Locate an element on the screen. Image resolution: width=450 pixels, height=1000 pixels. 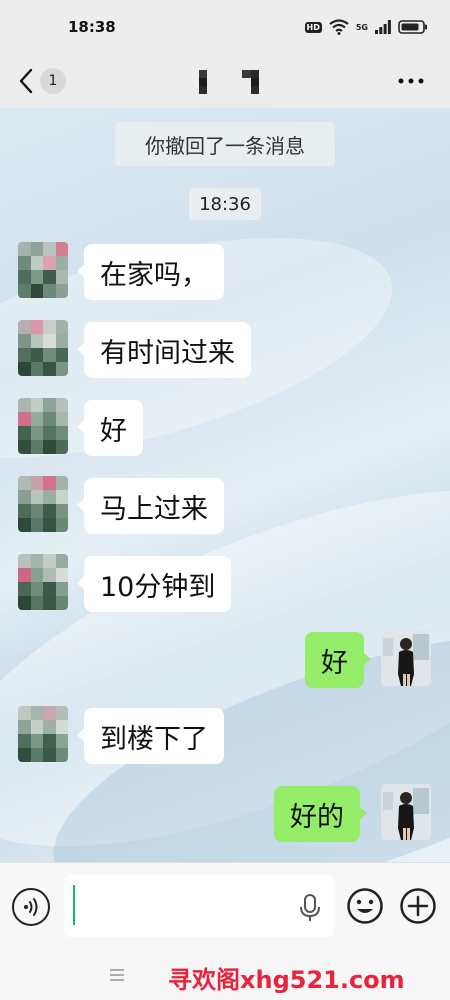
network-type-label: 5G is located at coordinates (361, 27).